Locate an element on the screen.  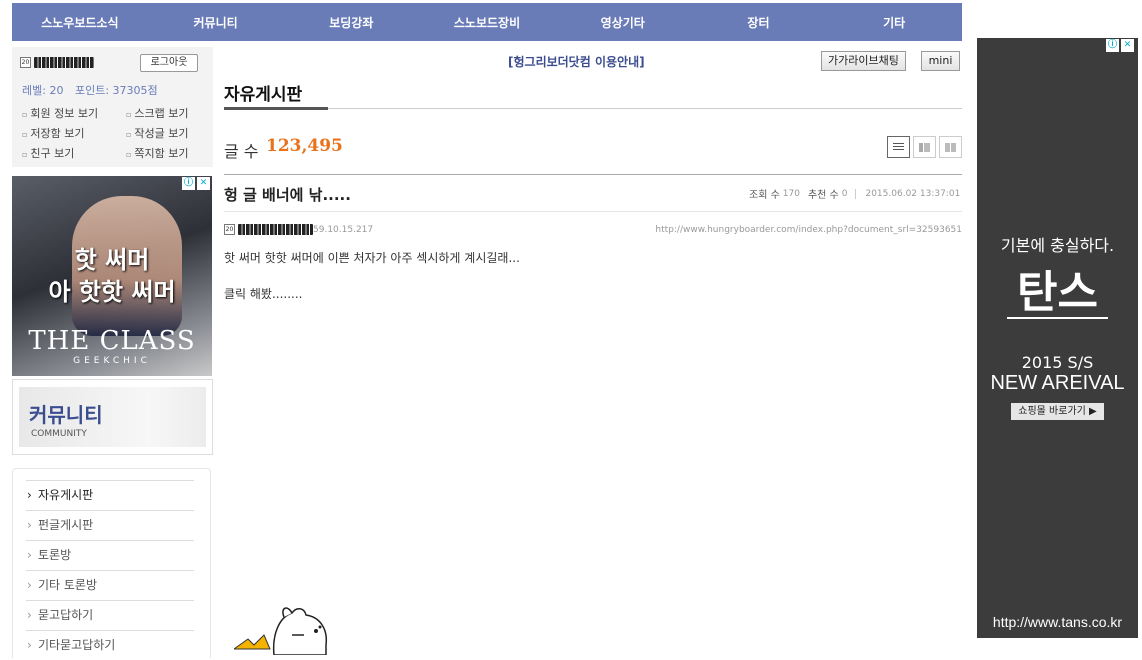
nav-item-boarding-lessons: 보딩강좌 is located at coordinates (351, 22).